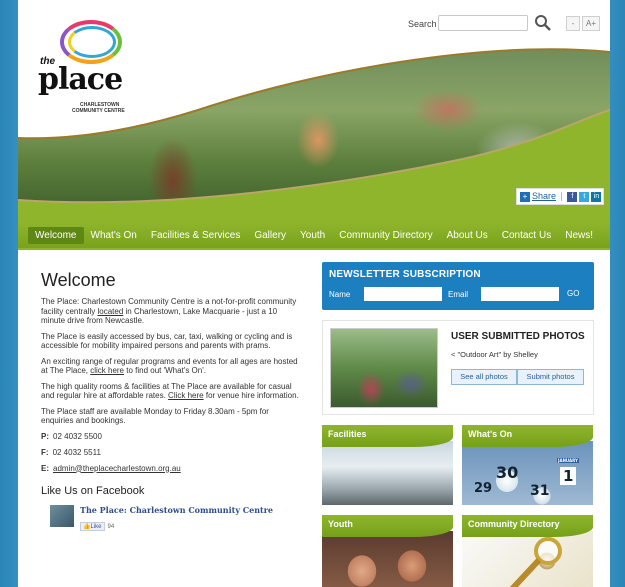  I want to click on newsletter-email-input, so click(520, 294).